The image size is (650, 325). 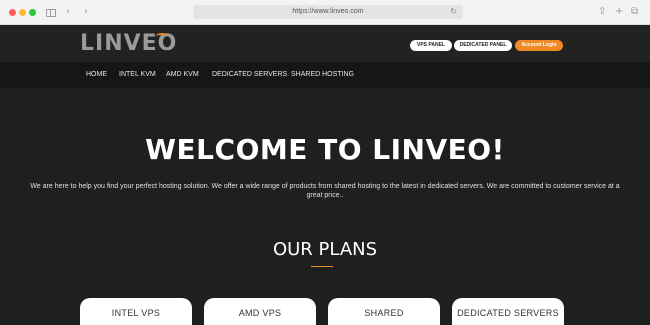 What do you see at coordinates (162, 36) in the screenshot?
I see `logo-swoosh` at bounding box center [162, 36].